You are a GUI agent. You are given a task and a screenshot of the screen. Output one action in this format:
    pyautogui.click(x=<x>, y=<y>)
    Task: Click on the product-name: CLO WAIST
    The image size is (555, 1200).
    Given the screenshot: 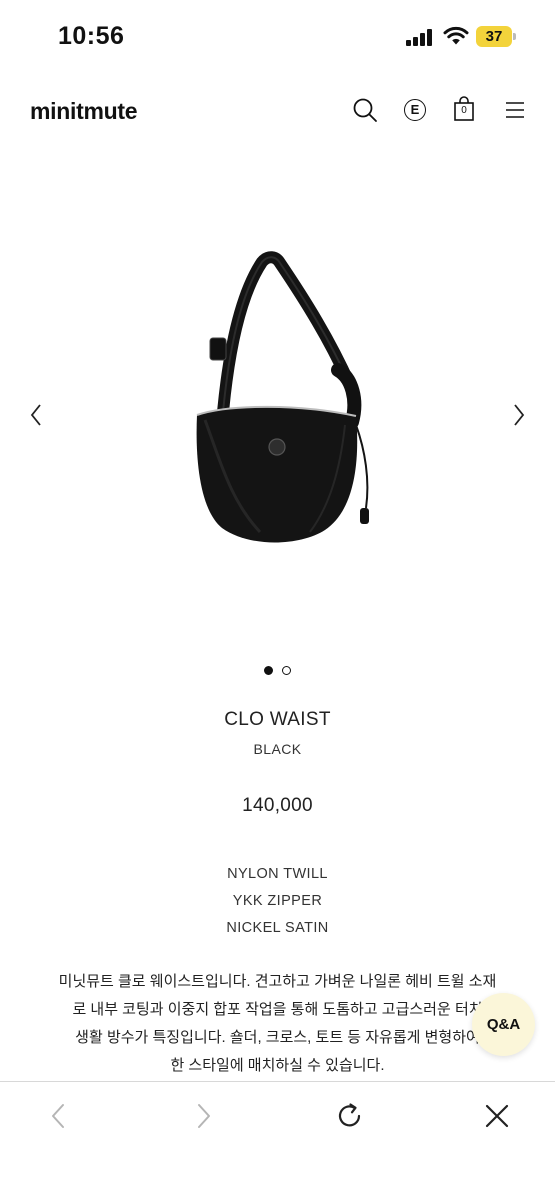 What is the action you would take?
    pyautogui.click(x=277, y=719)
    